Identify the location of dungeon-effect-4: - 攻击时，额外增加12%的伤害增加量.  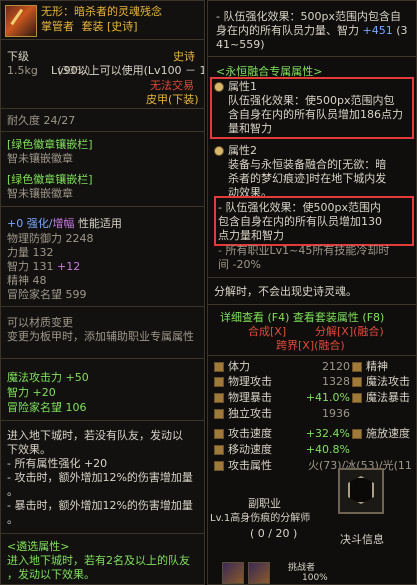
(100, 477).